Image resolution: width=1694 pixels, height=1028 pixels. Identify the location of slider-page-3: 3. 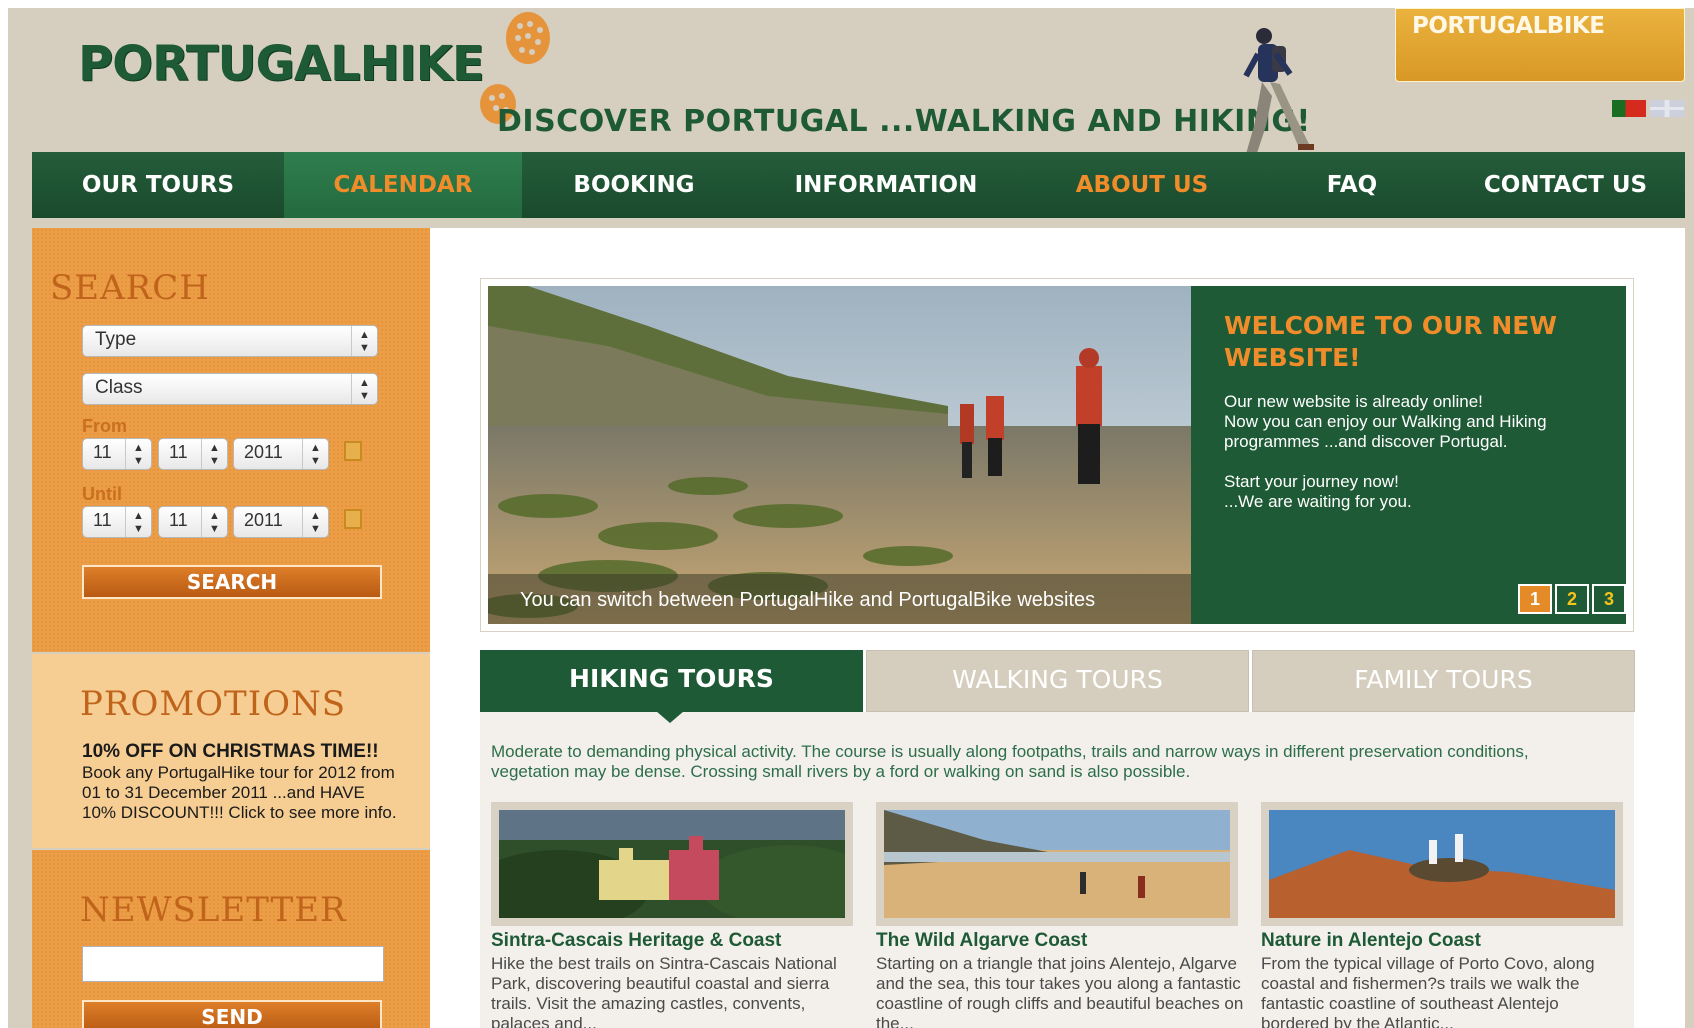
(1609, 599).